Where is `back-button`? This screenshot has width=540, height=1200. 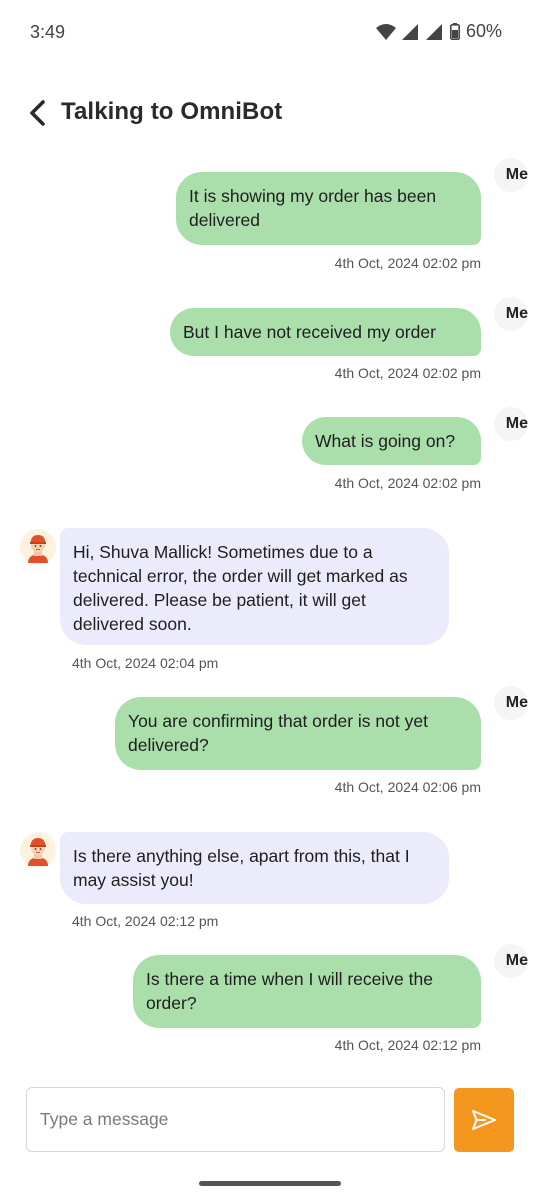
back-button is located at coordinates (37, 113).